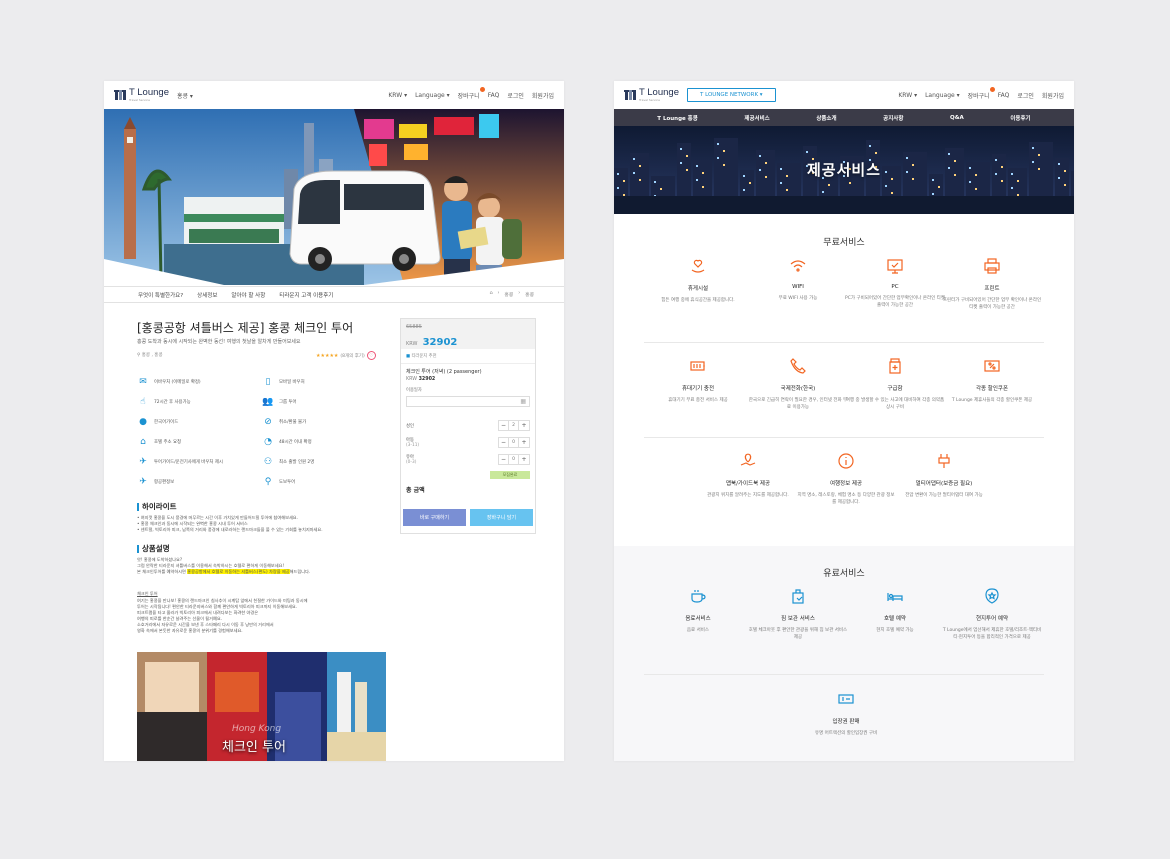  What do you see at coordinates (1020, 118) in the screenshot?
I see `nav-reviews: 이용후기` at bounding box center [1020, 118].